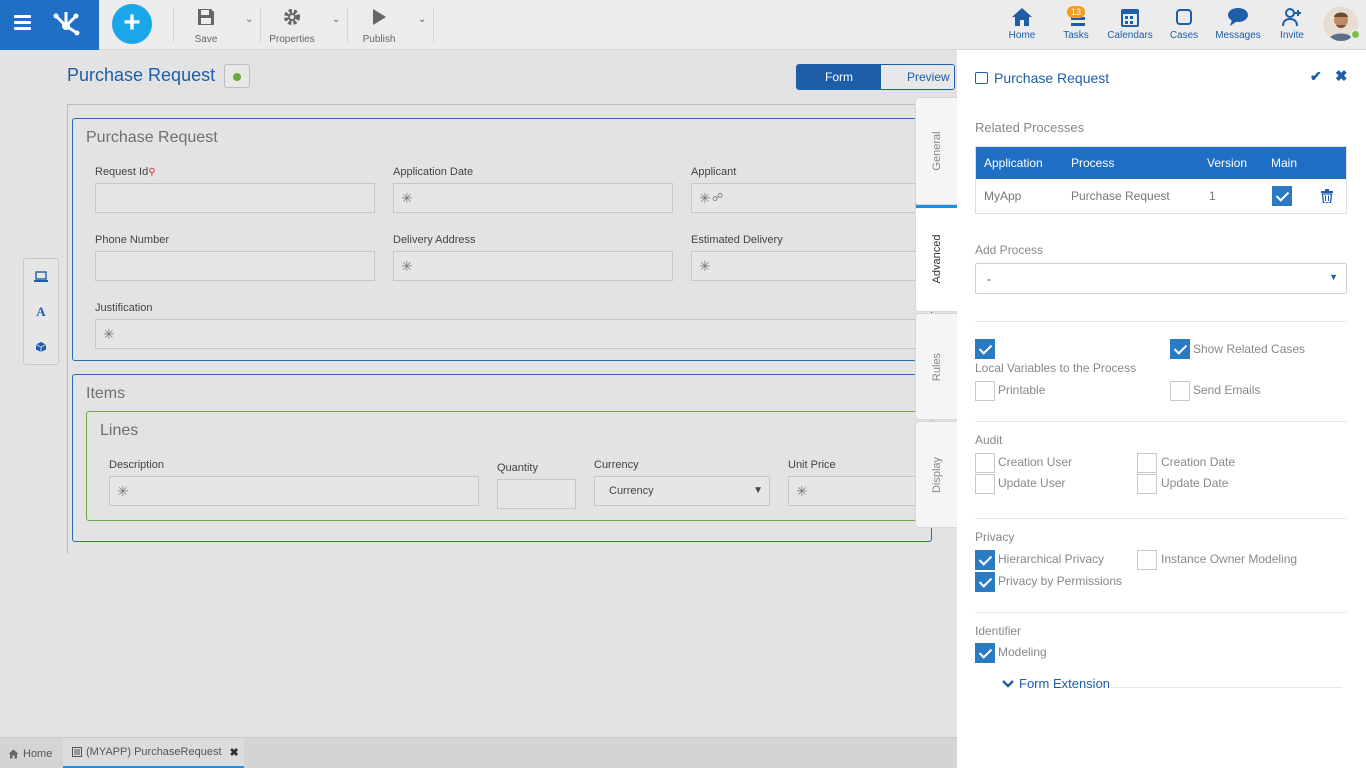 The image size is (1366, 768). Describe the element at coordinates (1076, 23) in the screenshot. I see `nav-tasks: 13 Tasks` at that location.